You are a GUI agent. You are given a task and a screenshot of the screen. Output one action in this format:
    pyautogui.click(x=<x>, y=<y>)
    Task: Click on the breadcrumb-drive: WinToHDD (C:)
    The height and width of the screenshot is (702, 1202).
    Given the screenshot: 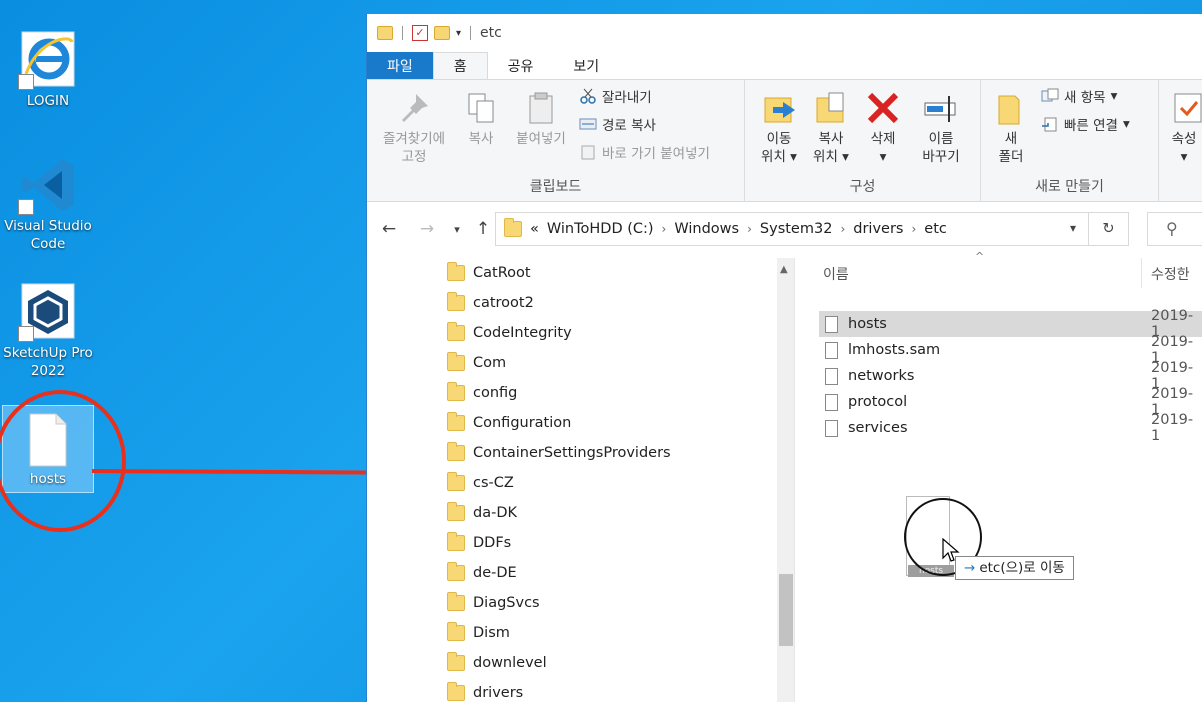 What is the action you would take?
    pyautogui.click(x=600, y=229)
    